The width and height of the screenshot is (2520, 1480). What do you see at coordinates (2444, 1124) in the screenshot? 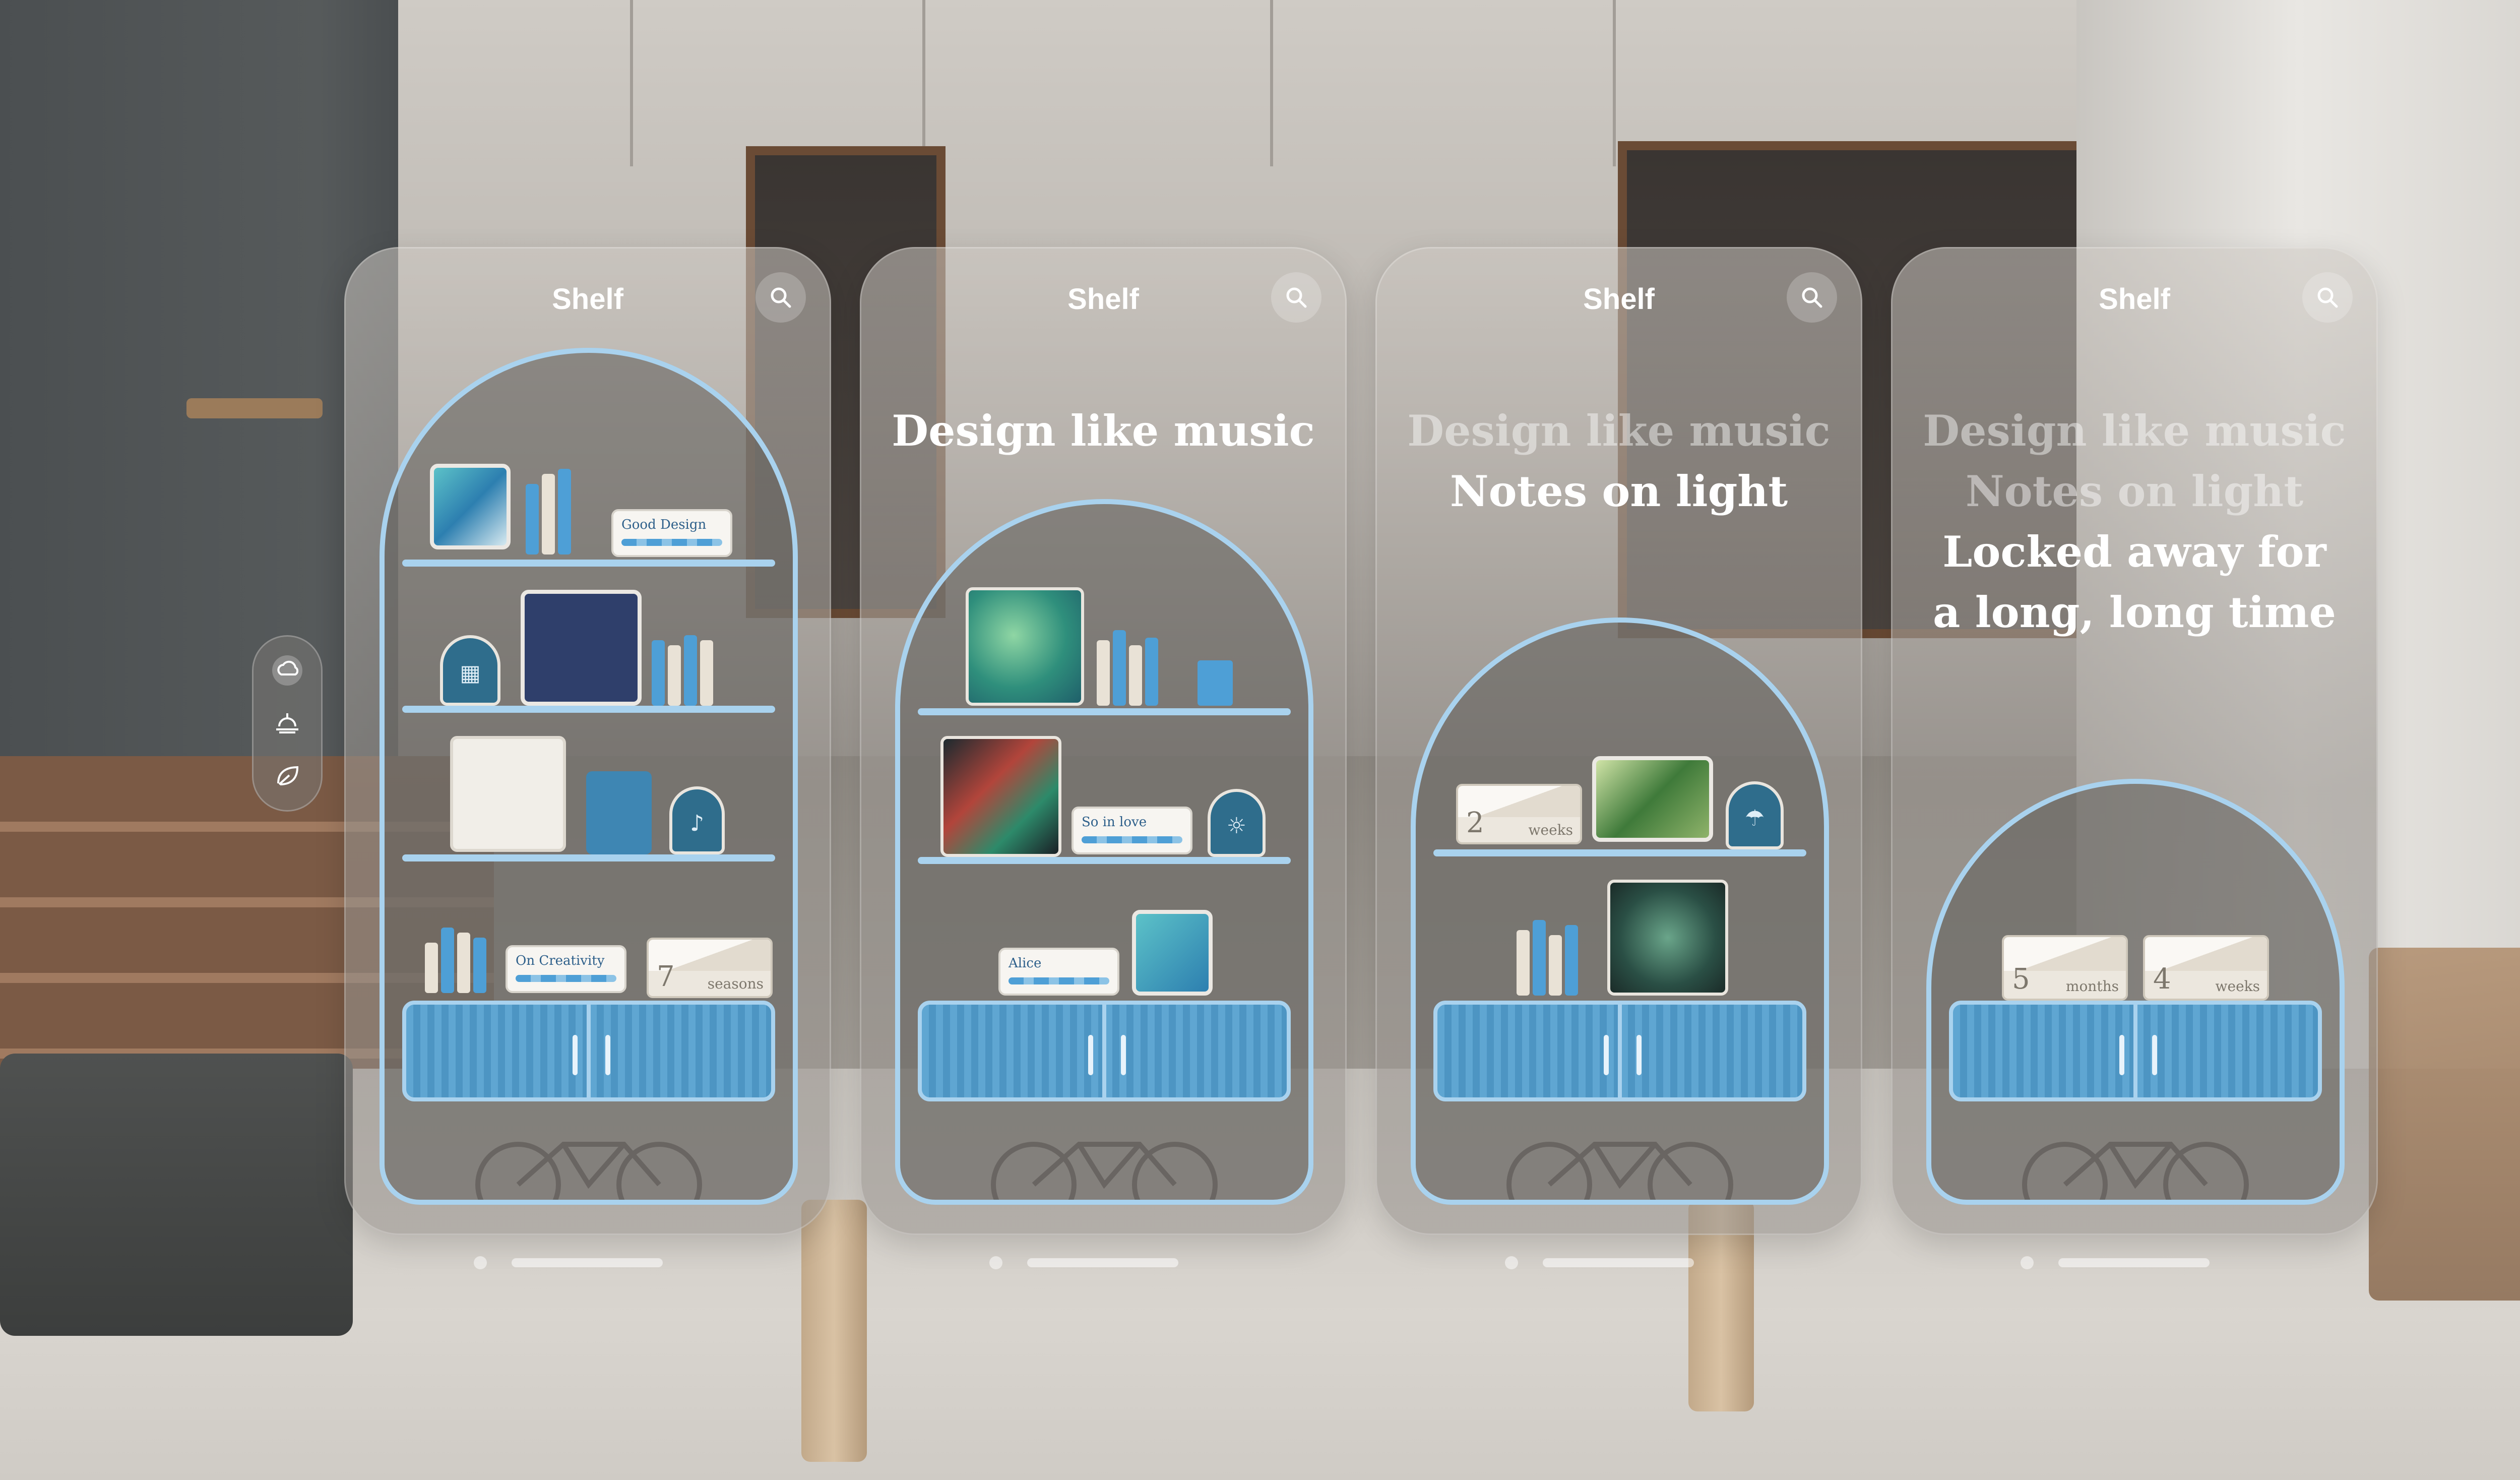
I see `chair` at bounding box center [2444, 1124].